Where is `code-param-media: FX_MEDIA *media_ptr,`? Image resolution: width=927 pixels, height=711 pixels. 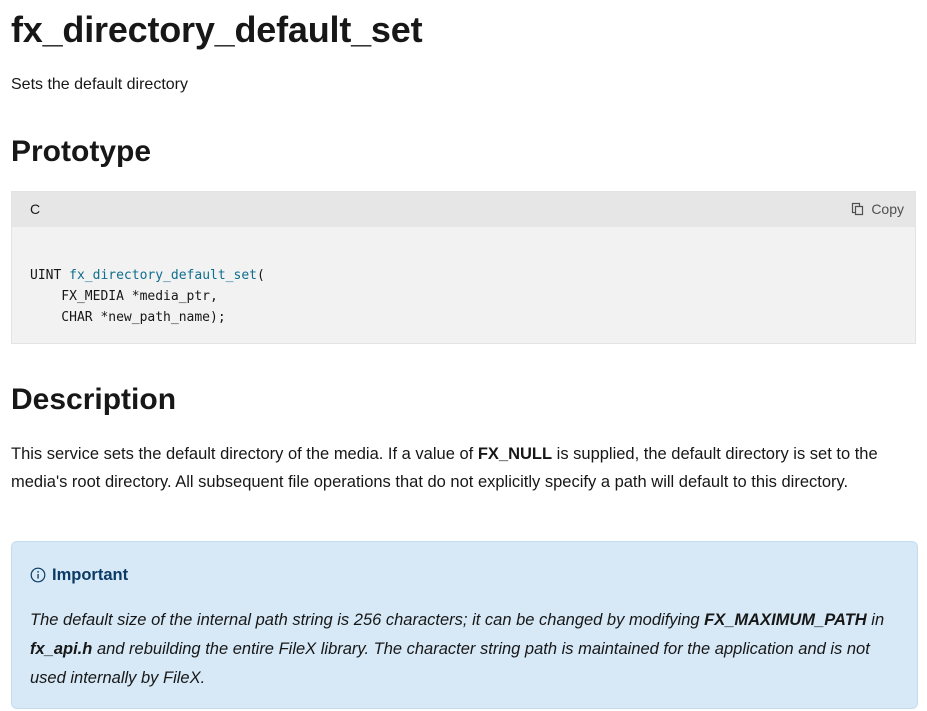 code-param-media: FX_MEDIA *media_ptr, is located at coordinates (124, 296).